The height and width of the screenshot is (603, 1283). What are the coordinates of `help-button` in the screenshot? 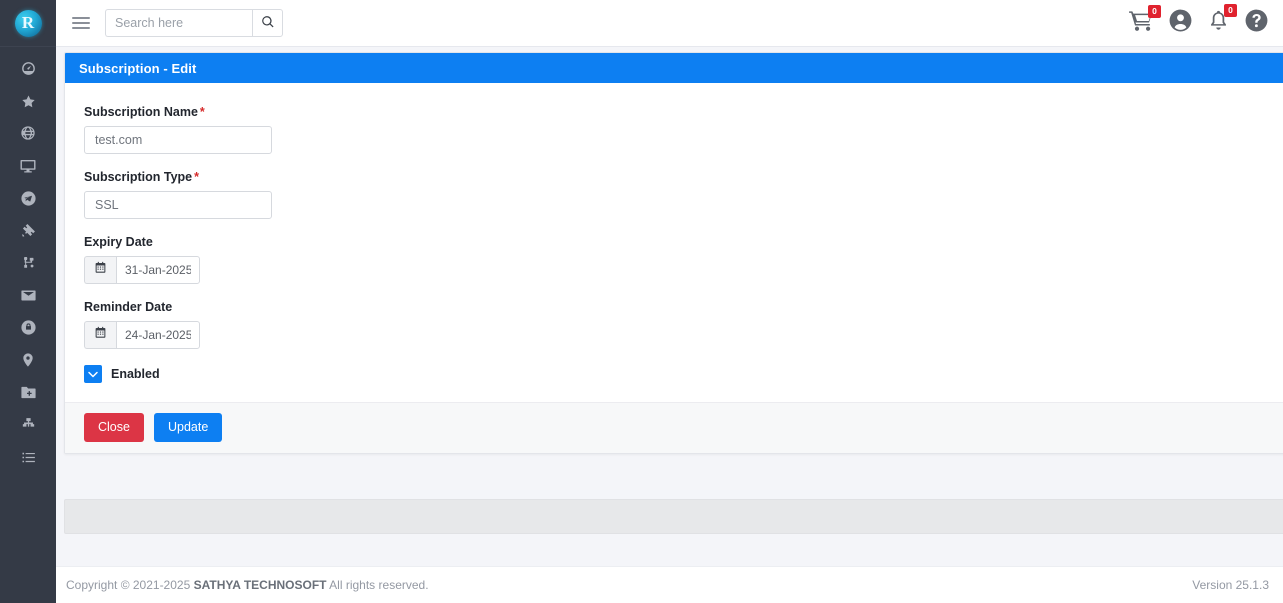 It's located at (1256, 23).